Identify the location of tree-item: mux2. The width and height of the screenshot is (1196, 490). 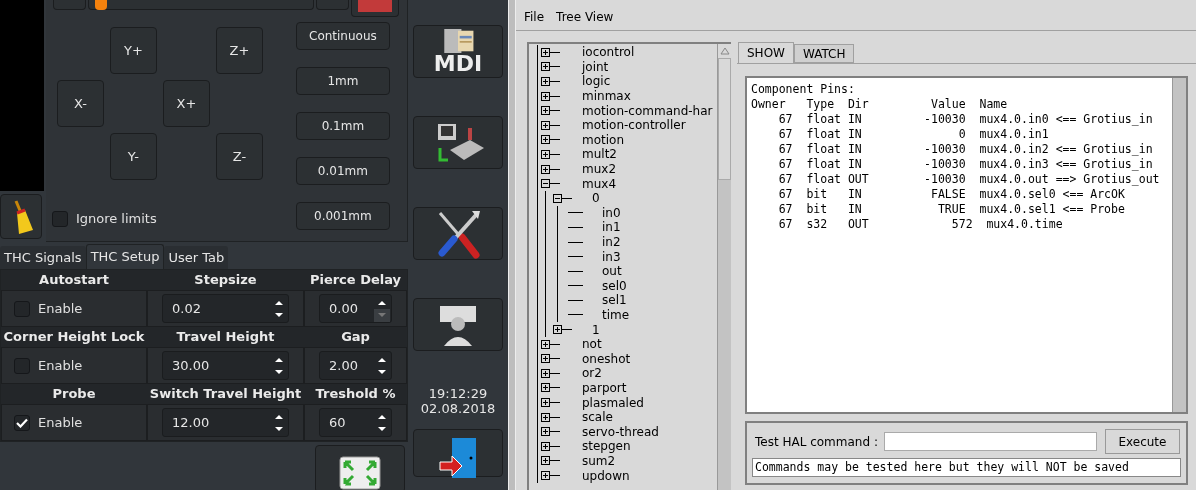
(588, 169).